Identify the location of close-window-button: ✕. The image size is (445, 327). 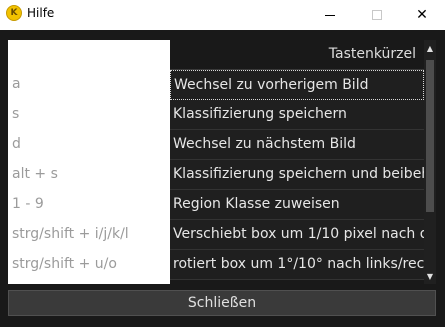
(422, 15).